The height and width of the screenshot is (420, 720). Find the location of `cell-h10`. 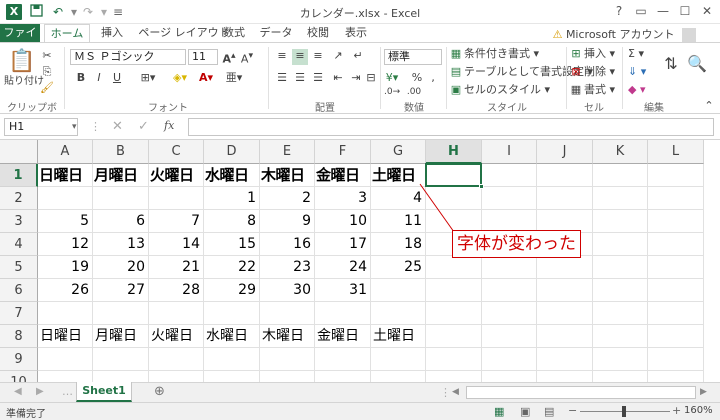

cell-h10 is located at coordinates (454, 376).